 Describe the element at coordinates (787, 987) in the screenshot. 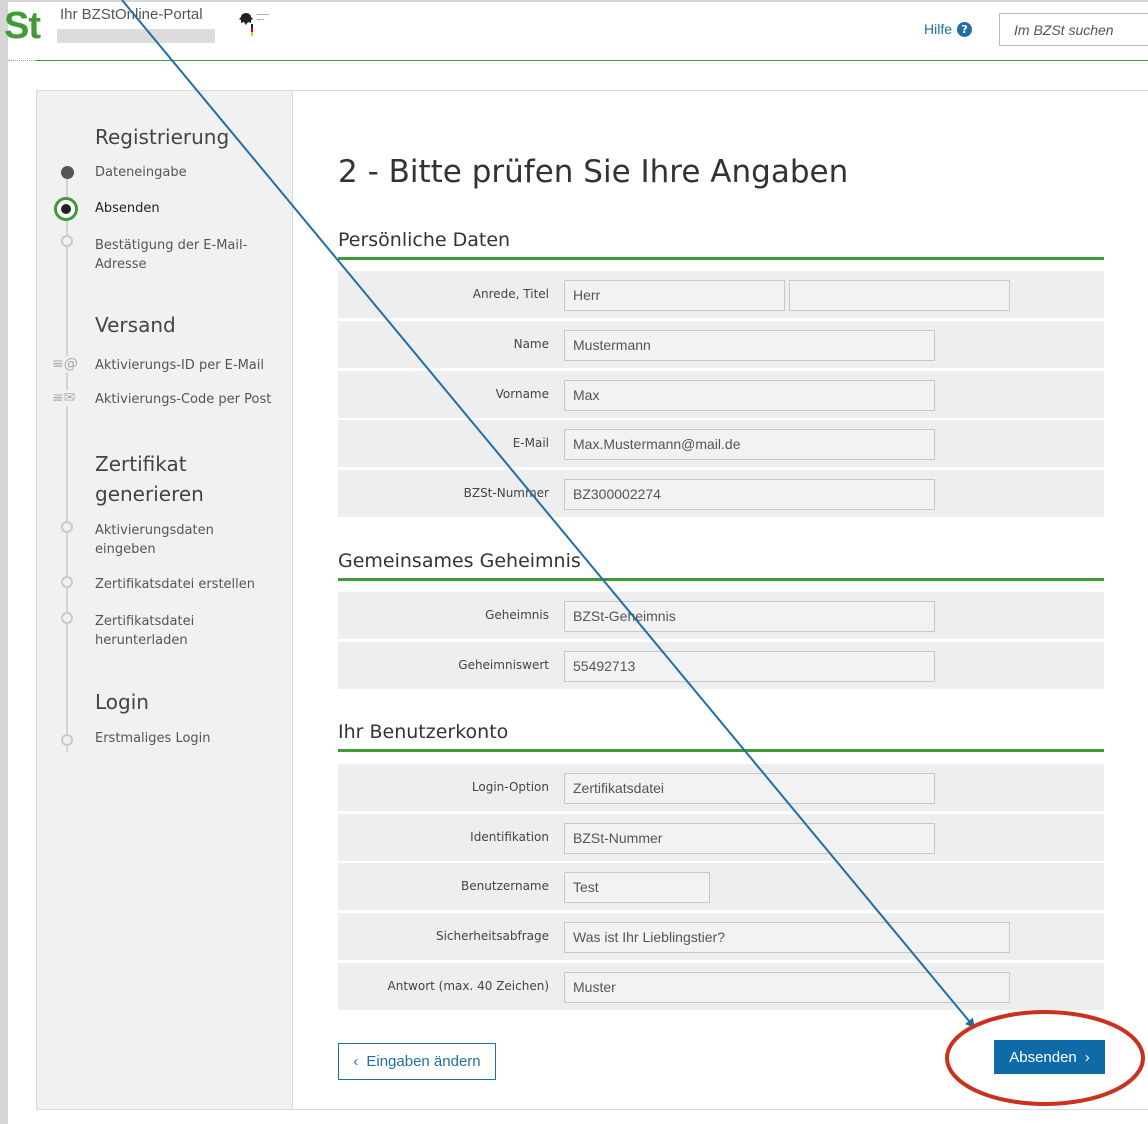

I see `answer-field: Muster` at that location.